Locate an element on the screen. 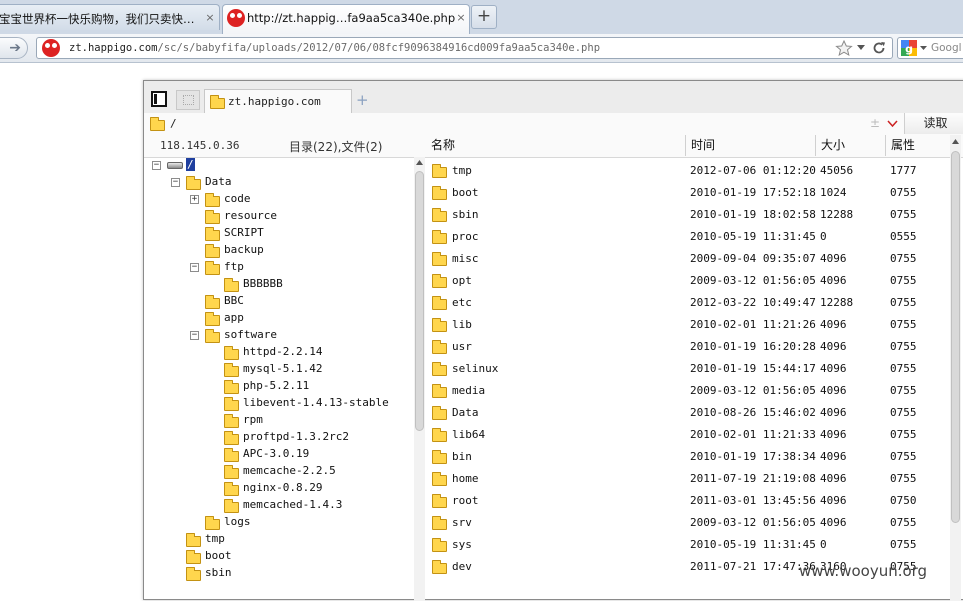 The width and height of the screenshot is (963, 601). read-button: 读取 is located at coordinates (933, 123).